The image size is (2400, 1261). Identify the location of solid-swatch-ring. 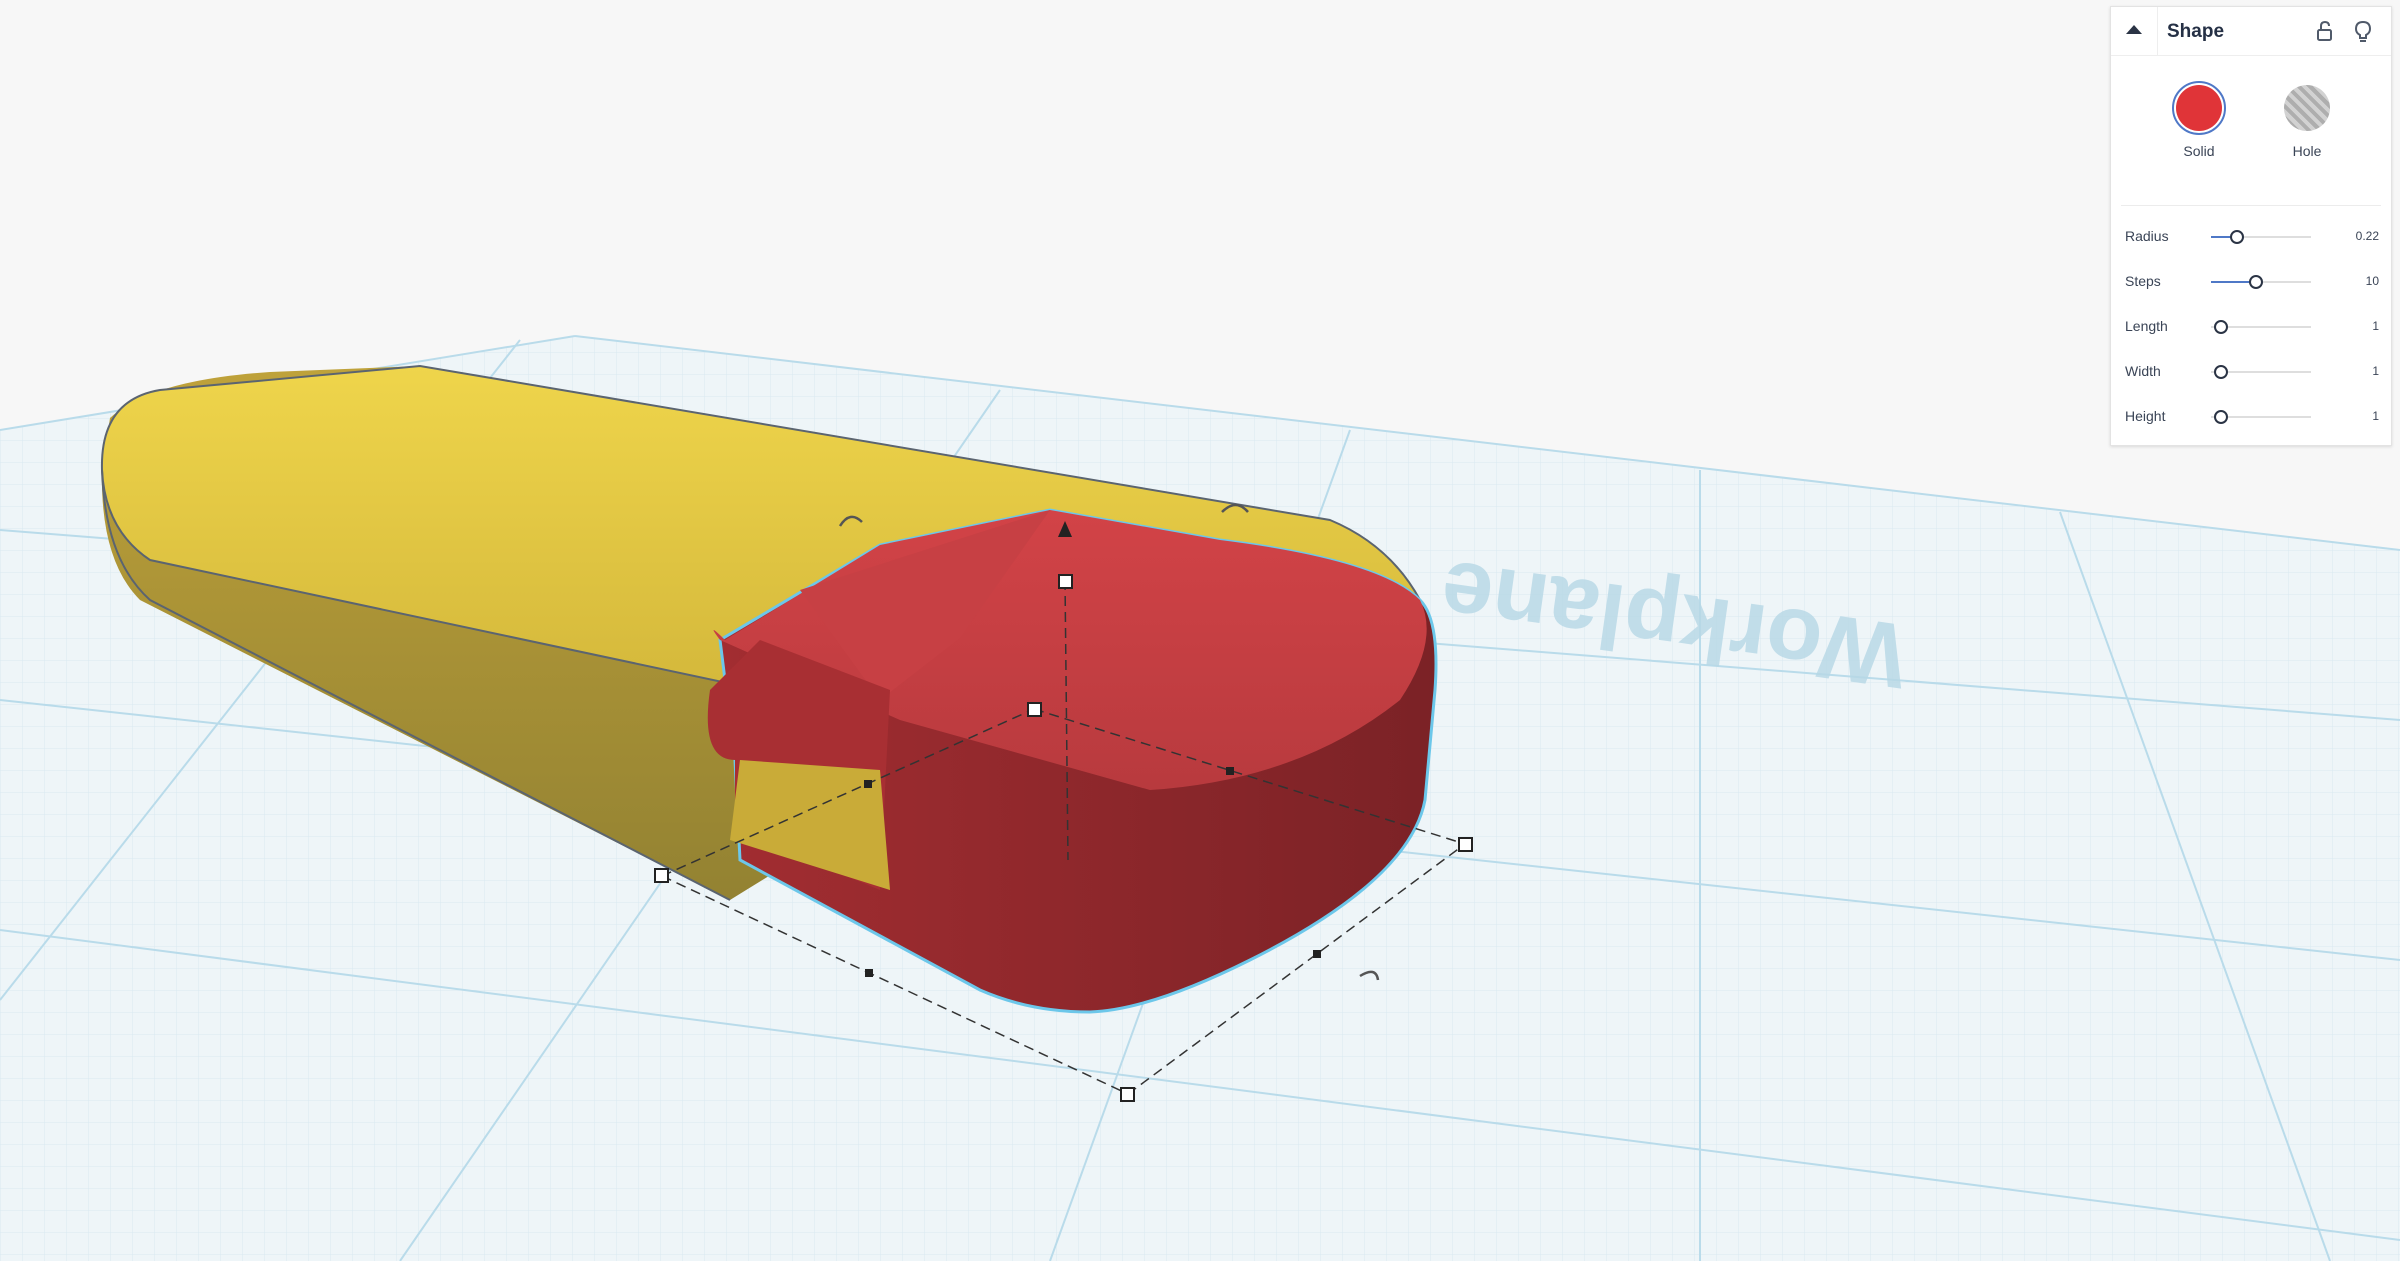
(2199, 108).